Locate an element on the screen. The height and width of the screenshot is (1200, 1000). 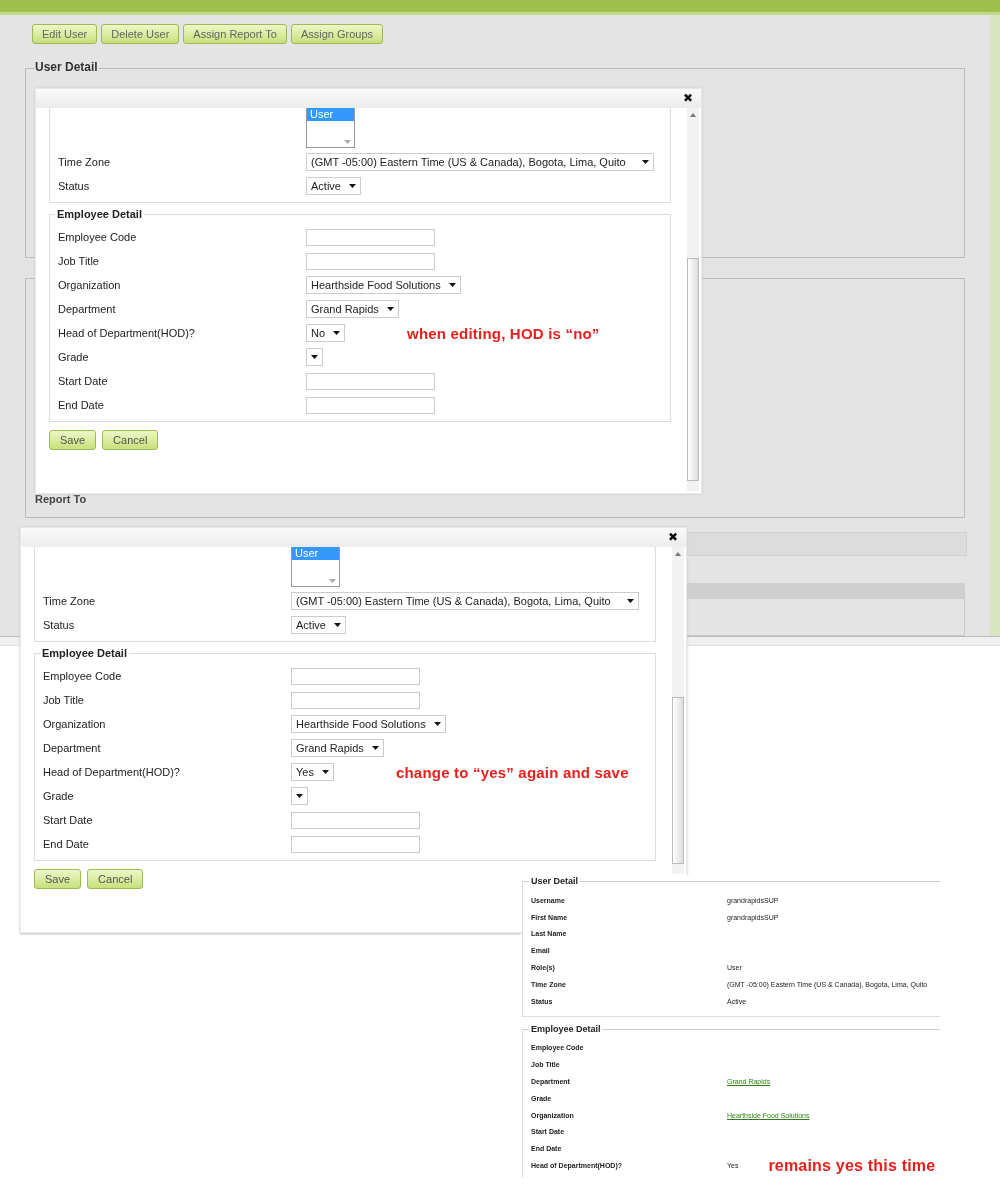
annotation: remains yes this time is located at coordinates (852, 1165).